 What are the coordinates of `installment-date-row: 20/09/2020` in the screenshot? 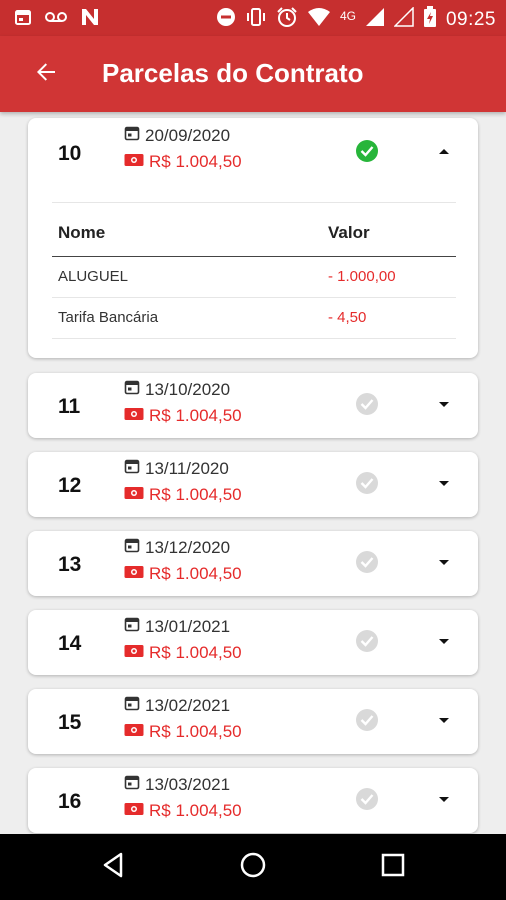 It's located at (177, 135).